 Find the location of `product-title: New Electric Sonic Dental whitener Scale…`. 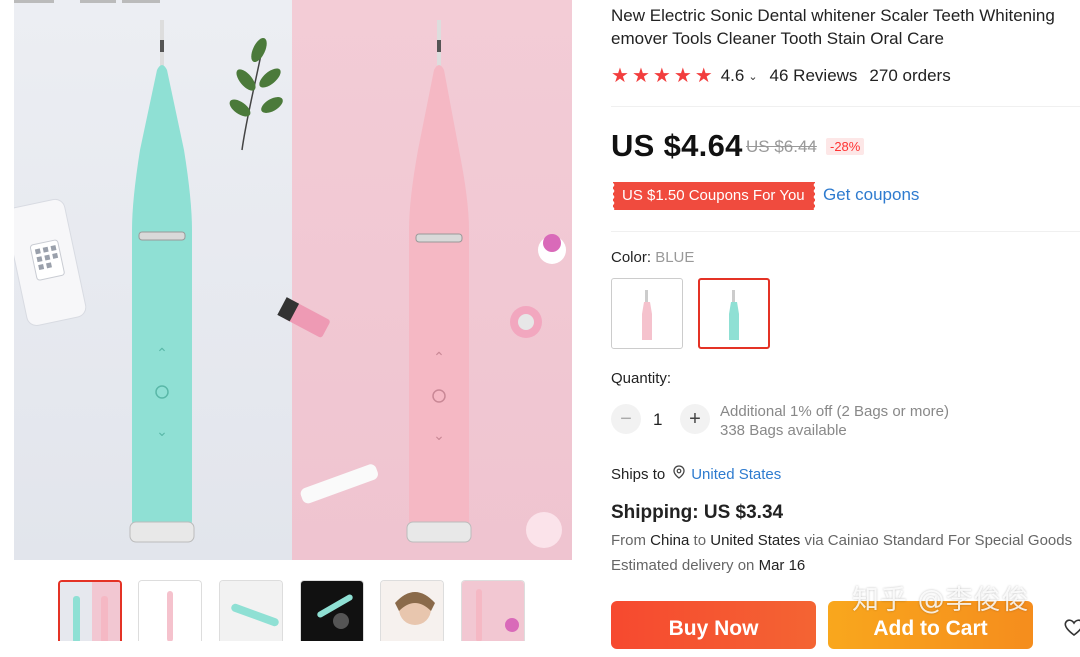

product-title: New Electric Sonic Dental whitener Scale… is located at coordinates (845, 27).